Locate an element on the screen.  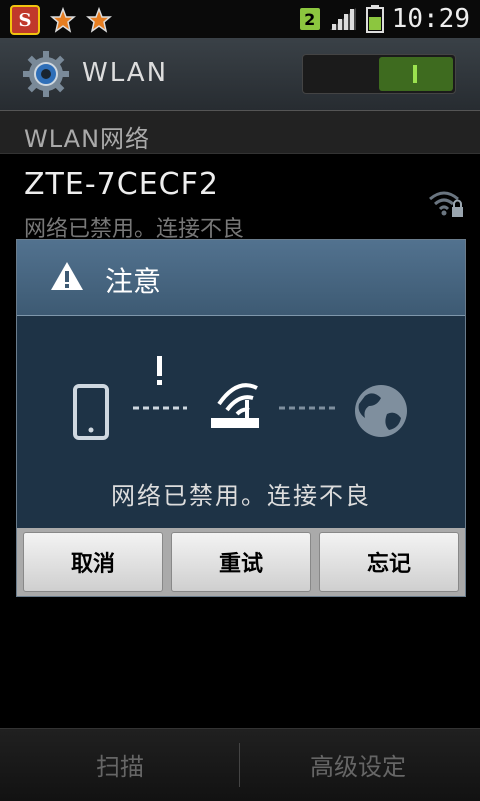
app-s-icon: S is located at coordinates (25, 20).